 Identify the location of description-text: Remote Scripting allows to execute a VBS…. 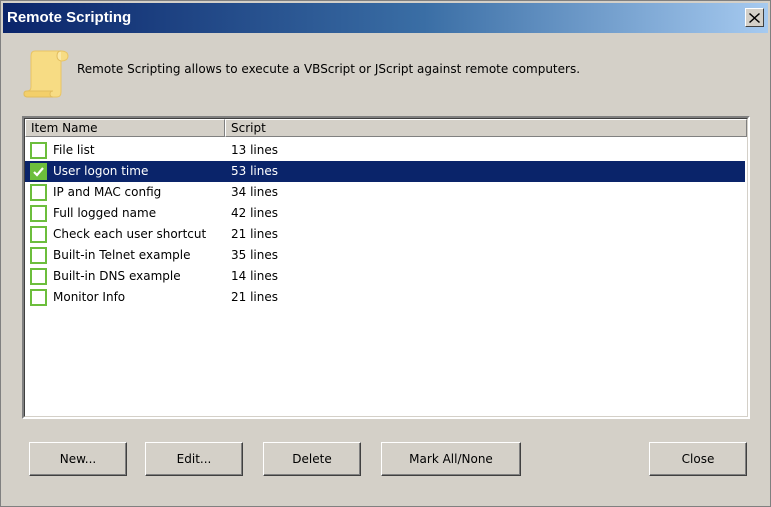
(329, 69).